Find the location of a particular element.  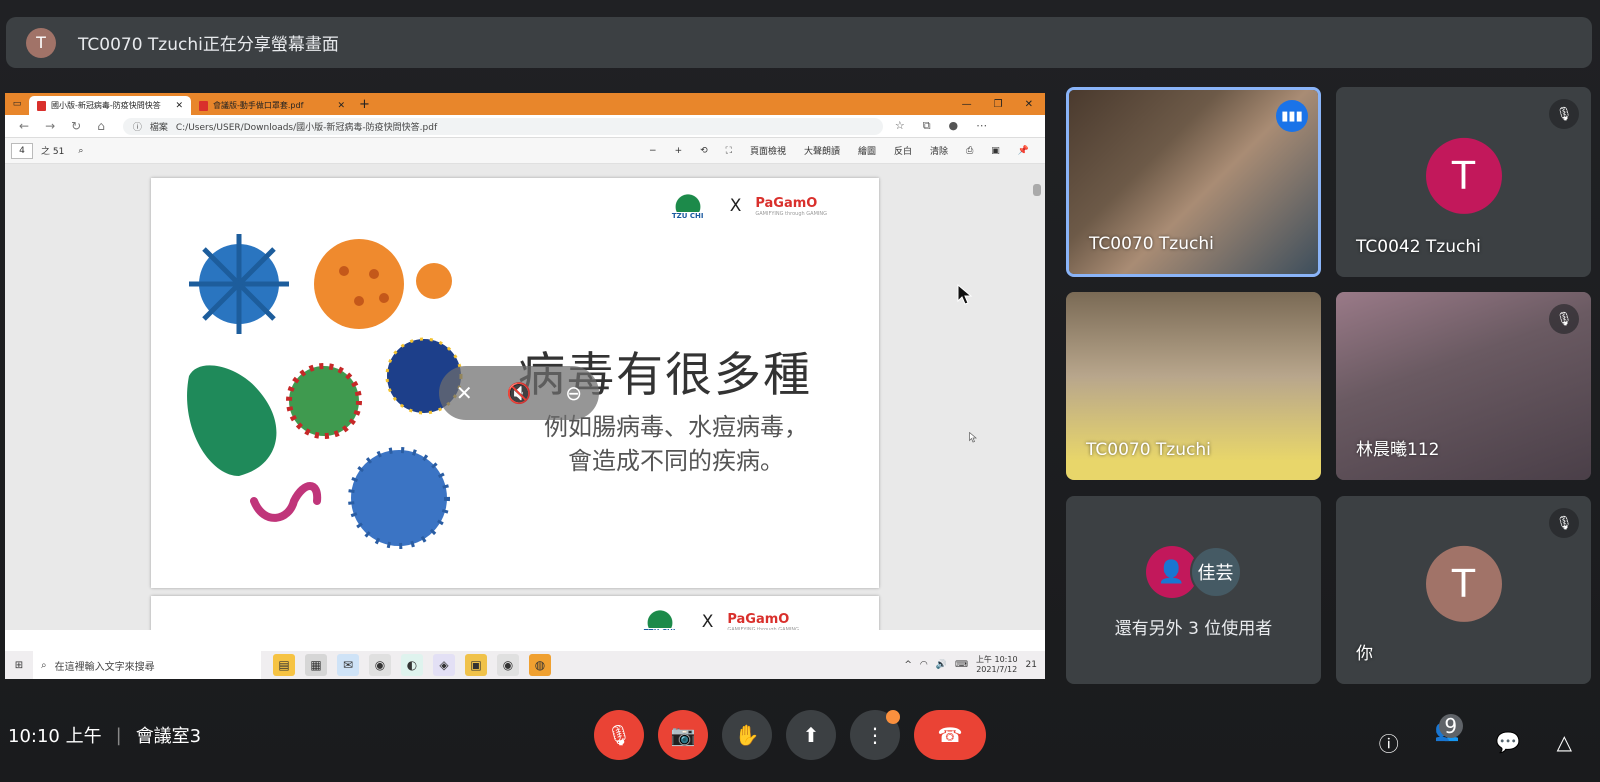

window-menu-icon: ▭ is located at coordinates (17, 104).